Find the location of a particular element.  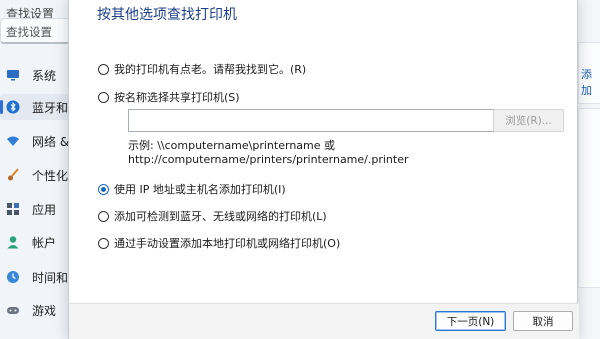

option-by-name-label: 按名称选择共享打印机(S) is located at coordinates (177, 97).